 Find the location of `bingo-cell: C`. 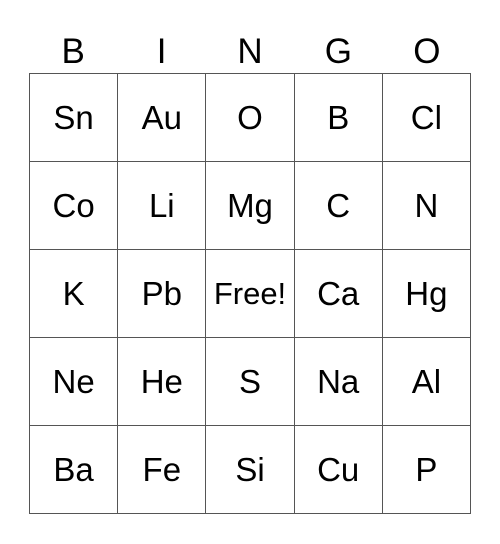

bingo-cell: C is located at coordinates (338, 206).